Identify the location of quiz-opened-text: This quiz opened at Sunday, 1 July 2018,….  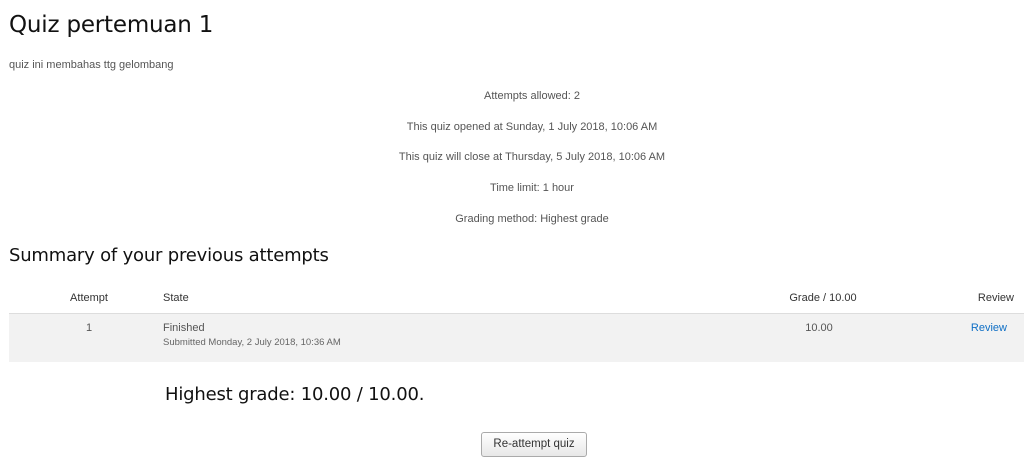
(532, 127).